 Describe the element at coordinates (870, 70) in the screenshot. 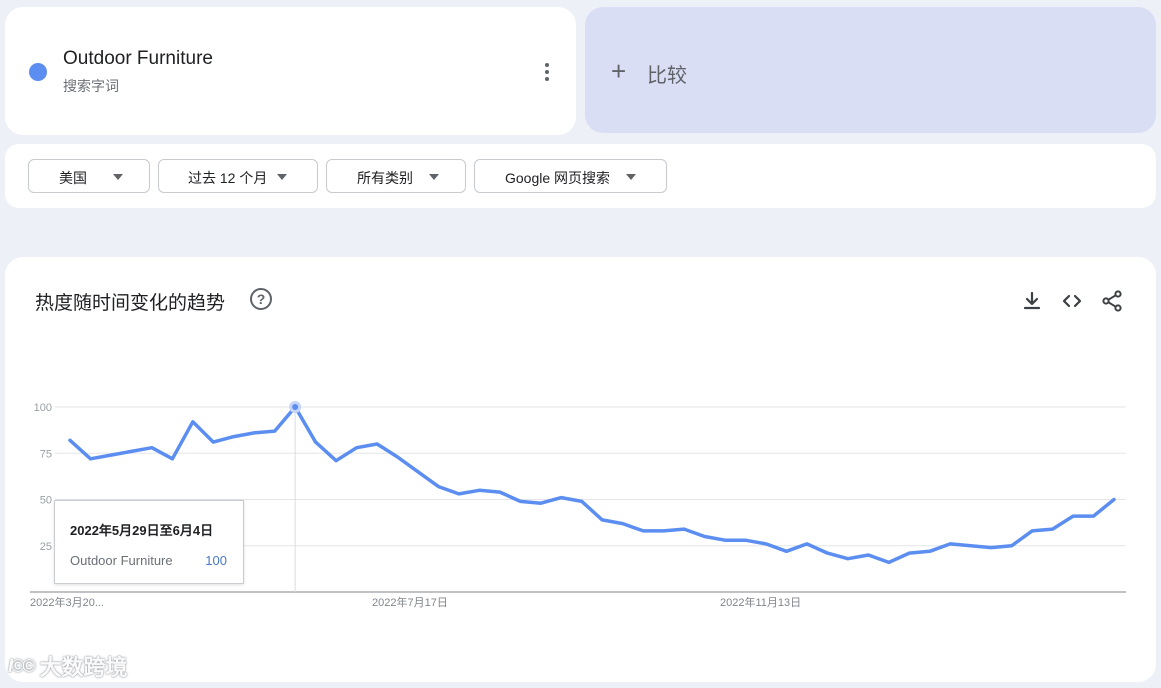

I see `compare-button: + 比较` at that location.